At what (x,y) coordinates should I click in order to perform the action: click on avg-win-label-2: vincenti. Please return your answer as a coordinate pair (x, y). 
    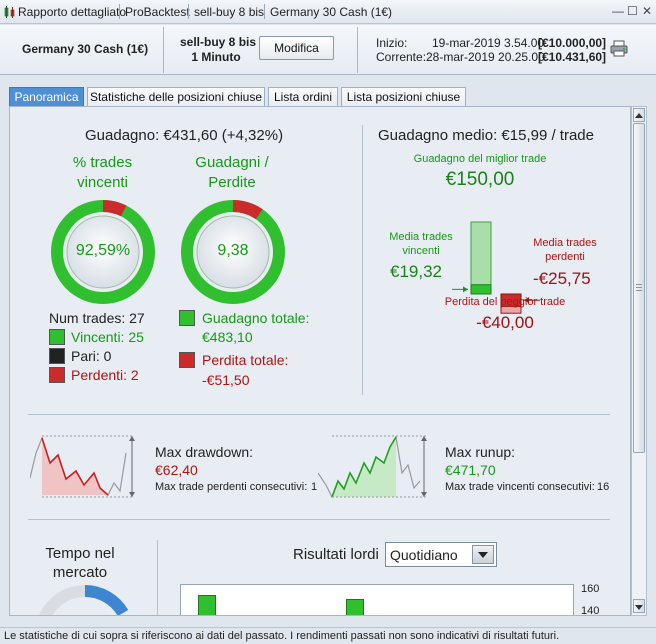
    Looking at the image, I should click on (421, 251).